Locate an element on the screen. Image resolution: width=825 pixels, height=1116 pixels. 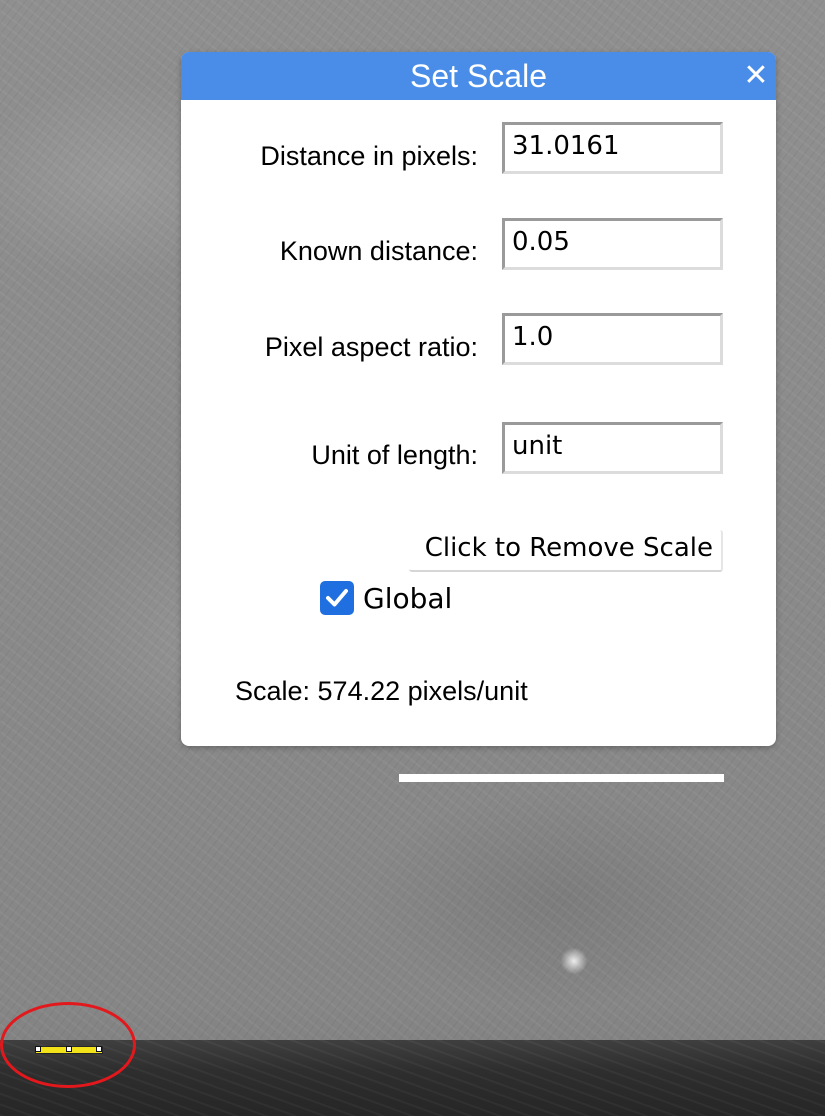
scale-bar-overlay is located at coordinates (561, 778).